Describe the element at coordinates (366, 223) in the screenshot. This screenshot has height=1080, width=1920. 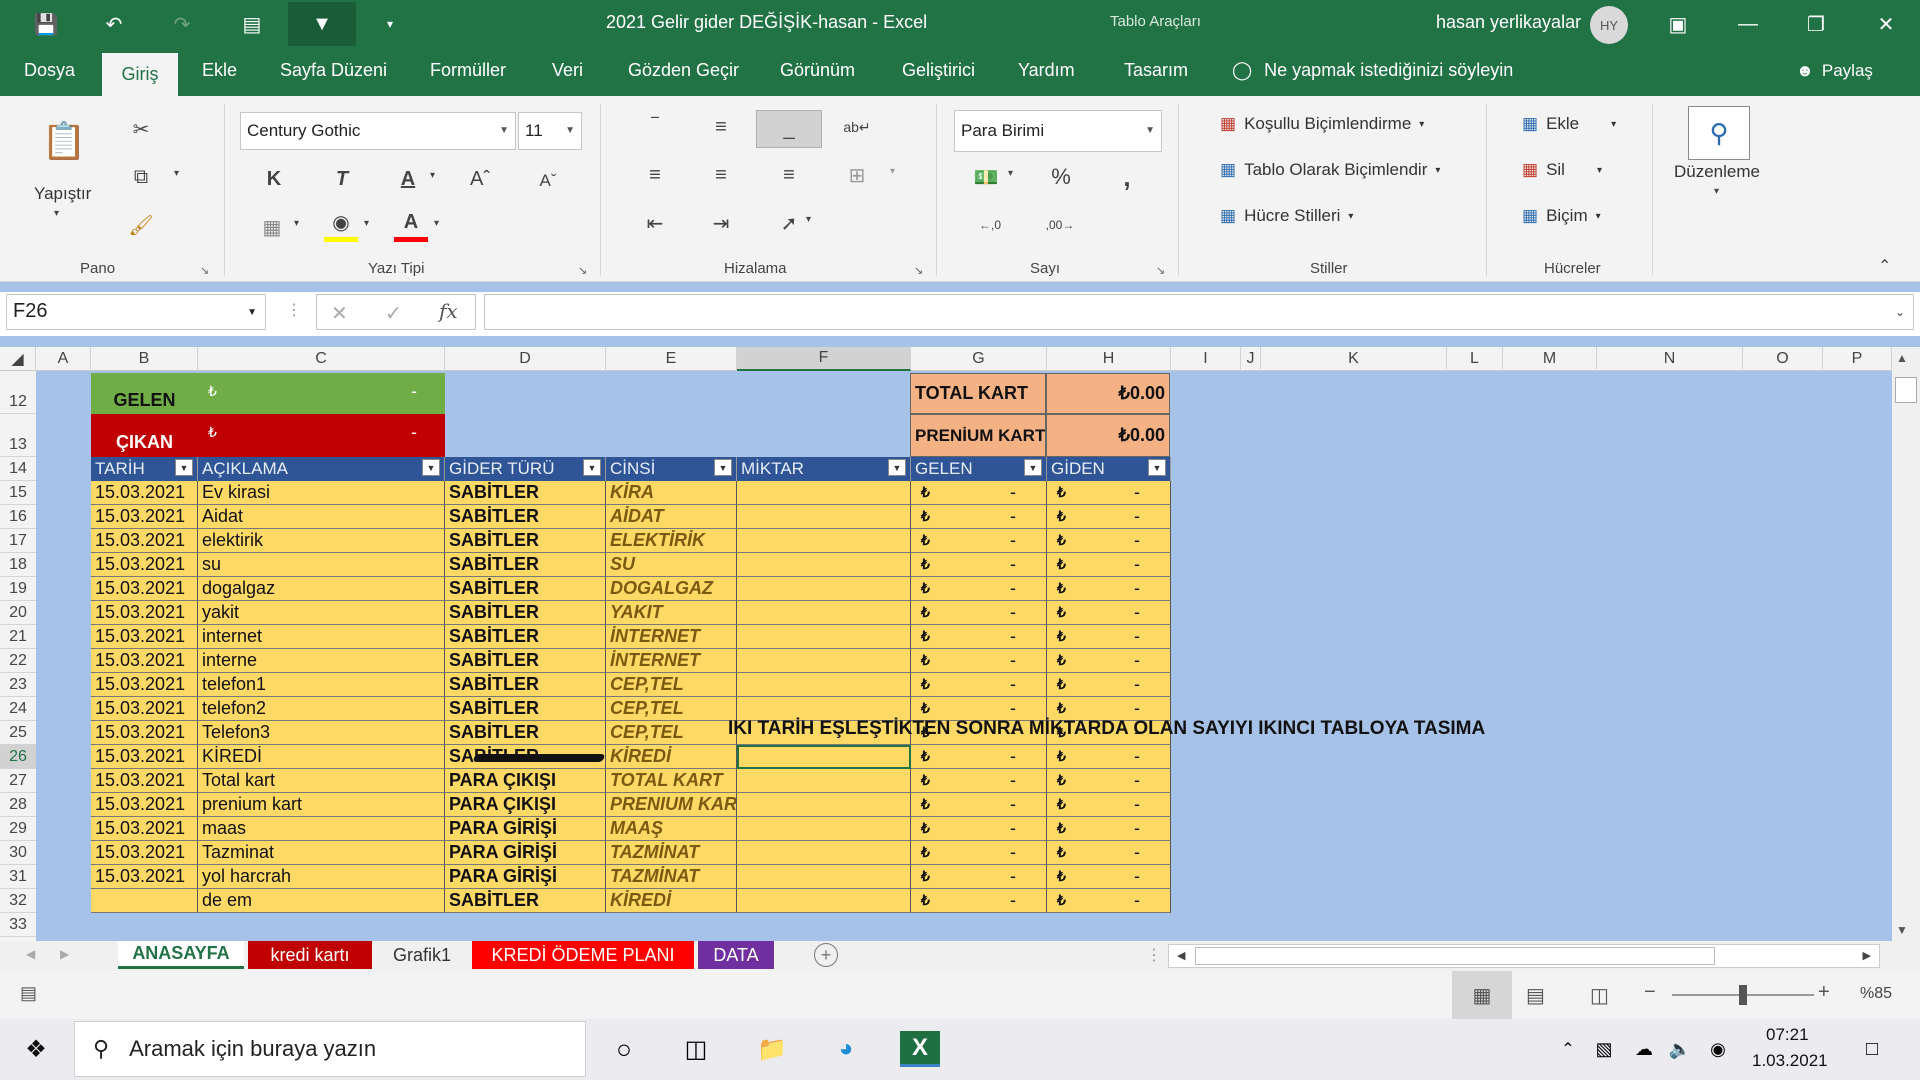
I see `fill-color-dropdown-icon: ▾` at that location.